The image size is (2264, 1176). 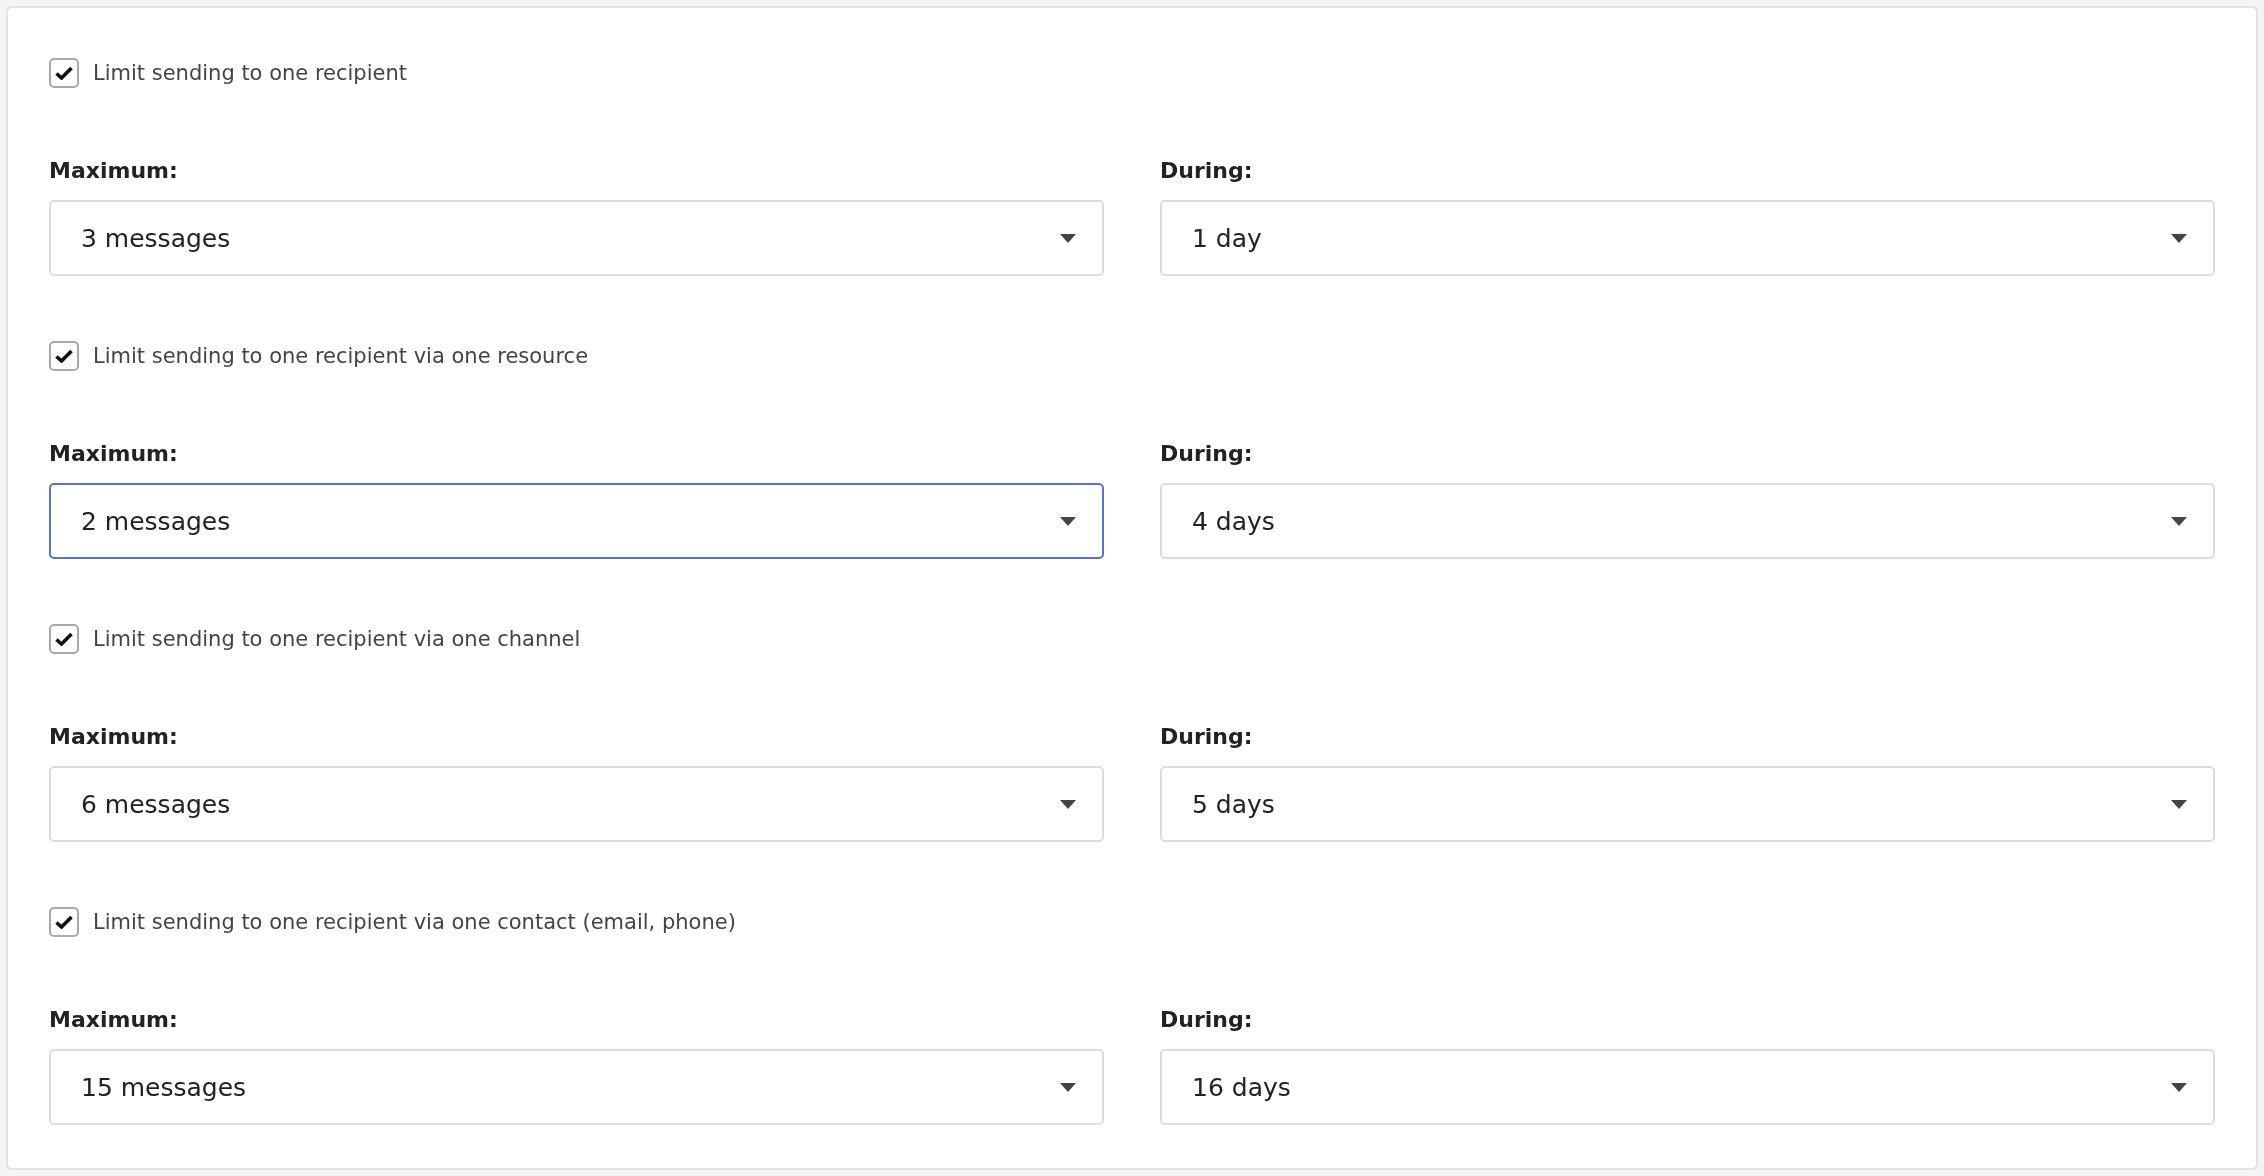 What do you see at coordinates (250, 73) in the screenshot?
I see `checkbox-label: Limit sending to one recipient` at bounding box center [250, 73].